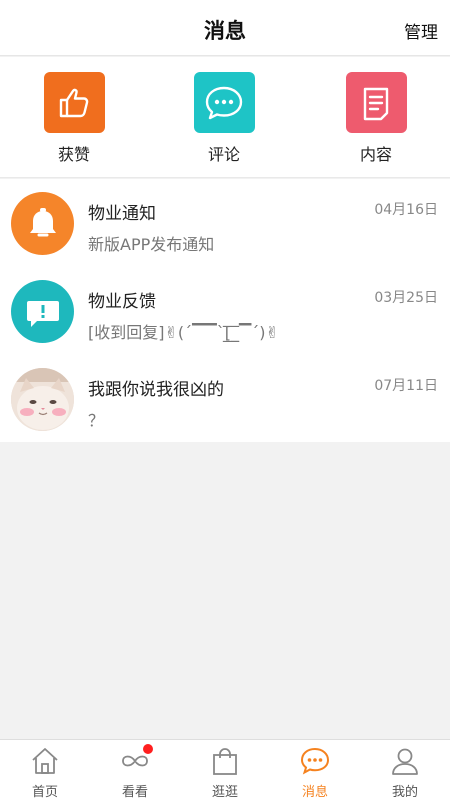  Describe the element at coordinates (224, 102) in the screenshot. I see `comment-bubble-icon` at that location.